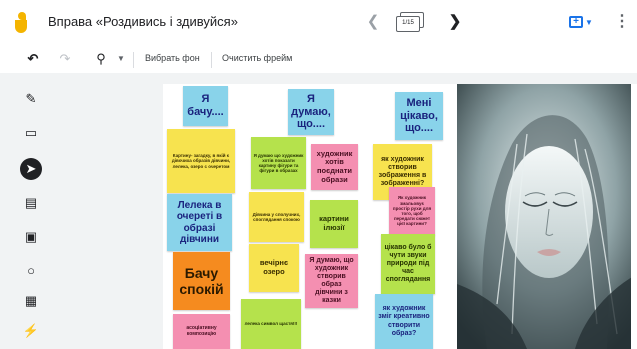  Describe the element at coordinates (276, 217) in the screenshot. I see `sticky-note: Дівчина у сполучних, споглядання спокою` at that location.